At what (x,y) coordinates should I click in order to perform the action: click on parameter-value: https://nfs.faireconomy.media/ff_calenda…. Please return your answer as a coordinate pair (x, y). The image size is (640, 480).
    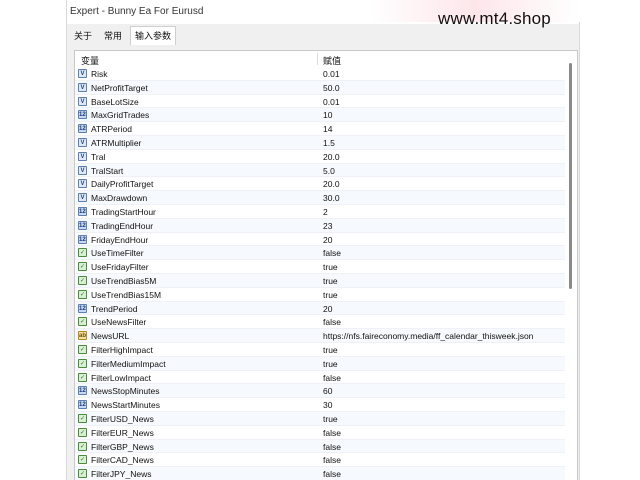
    Looking at the image, I should click on (428, 336).